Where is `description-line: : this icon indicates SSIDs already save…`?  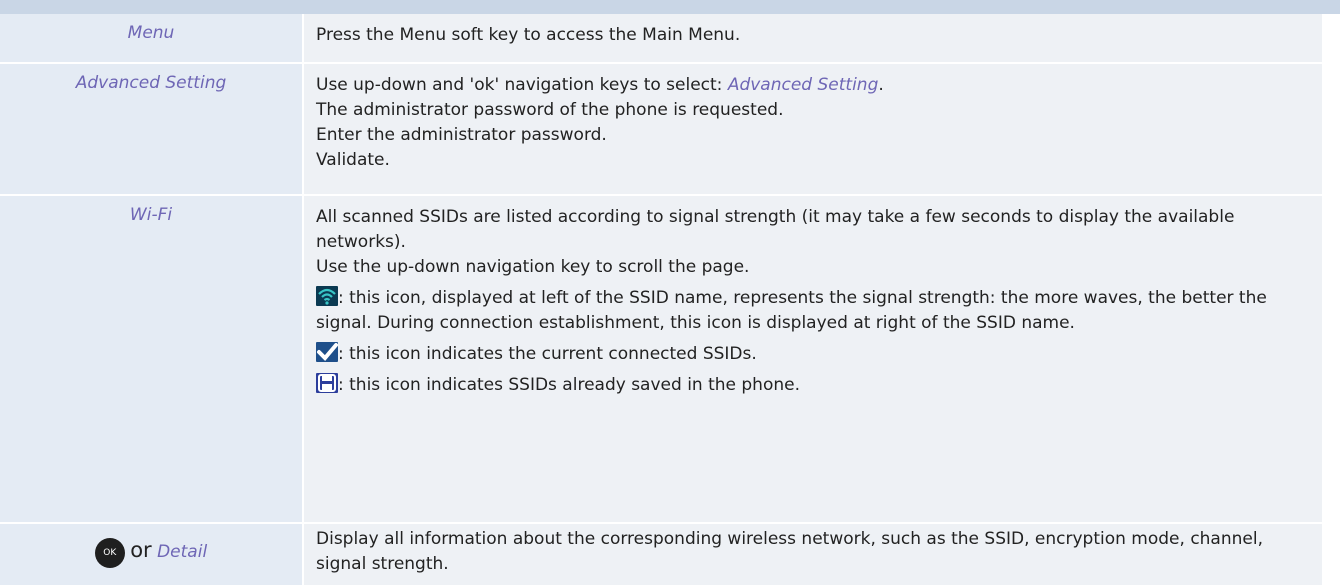 description-line: : this icon indicates SSIDs already save… is located at coordinates (813, 385).